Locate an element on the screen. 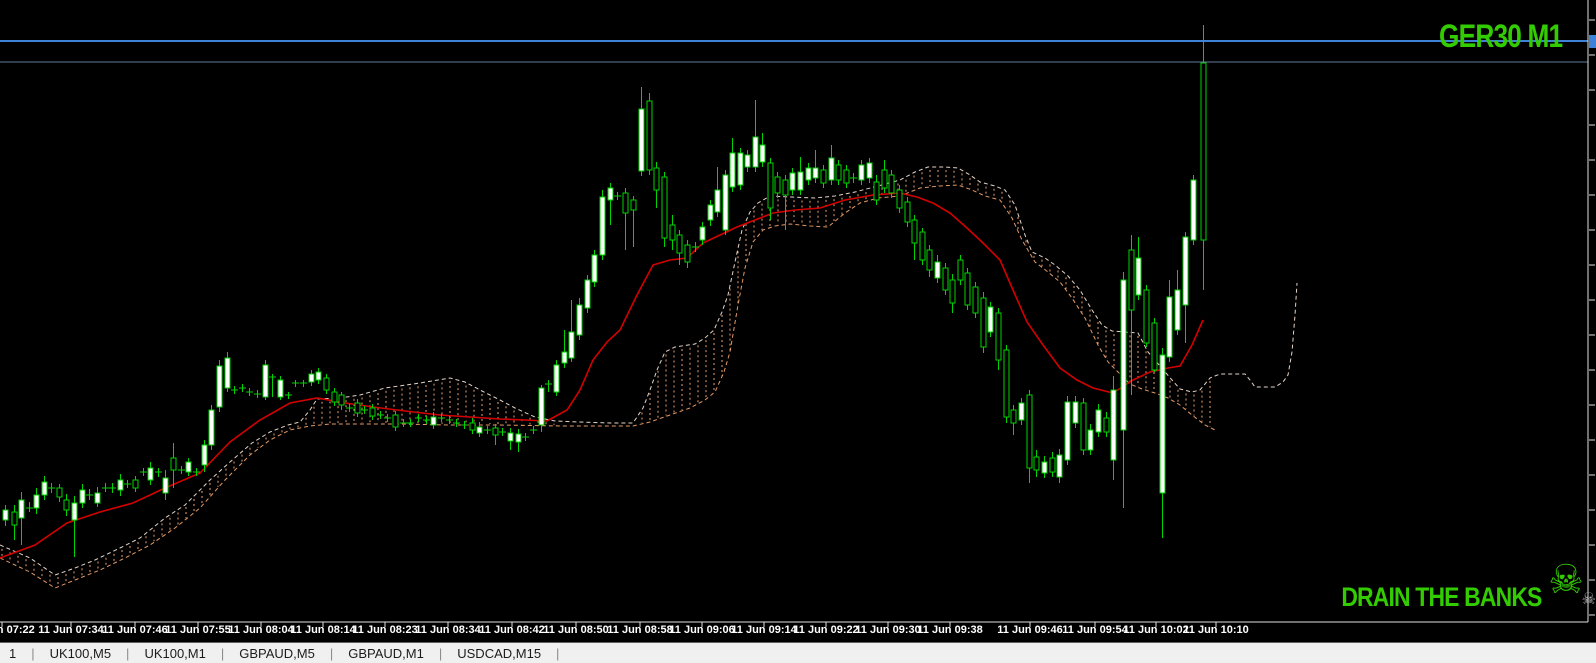 This screenshot has width=1596, height=663. chart-tab: UK100,M1 is located at coordinates (174, 653).